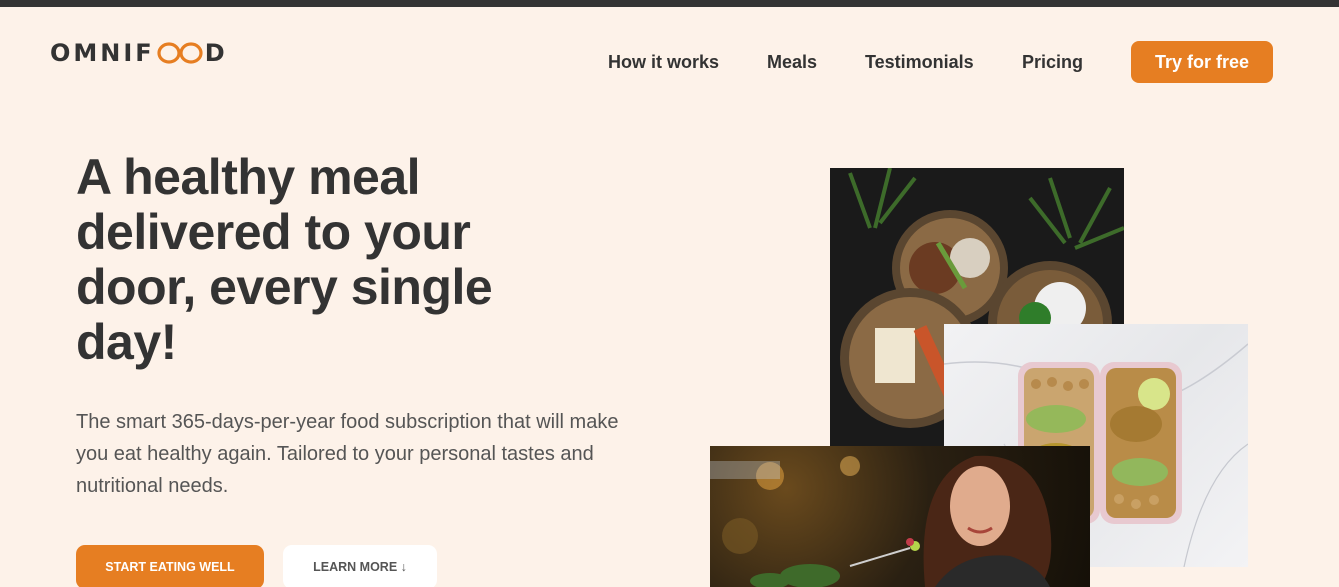 This screenshot has height=587, width=1339. Describe the element at coordinates (170, 566) in the screenshot. I see `start-eating-well-button: Start eating well` at that location.